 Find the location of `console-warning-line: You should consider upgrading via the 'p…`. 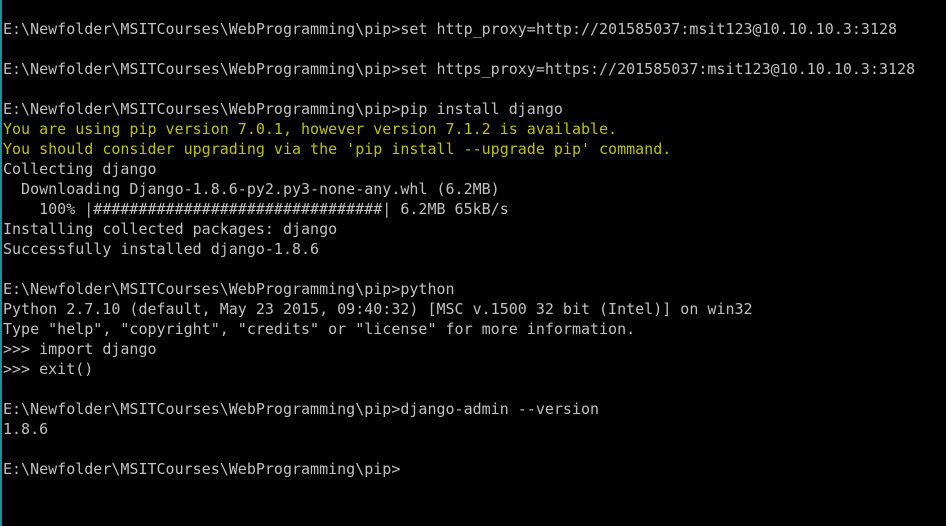

console-warning-line: You should consider upgrading via the 'p… is located at coordinates (337, 149).